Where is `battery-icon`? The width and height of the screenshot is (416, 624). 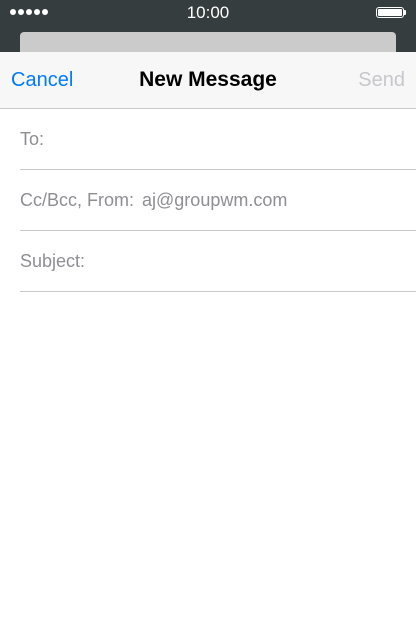 battery-icon is located at coordinates (390, 12).